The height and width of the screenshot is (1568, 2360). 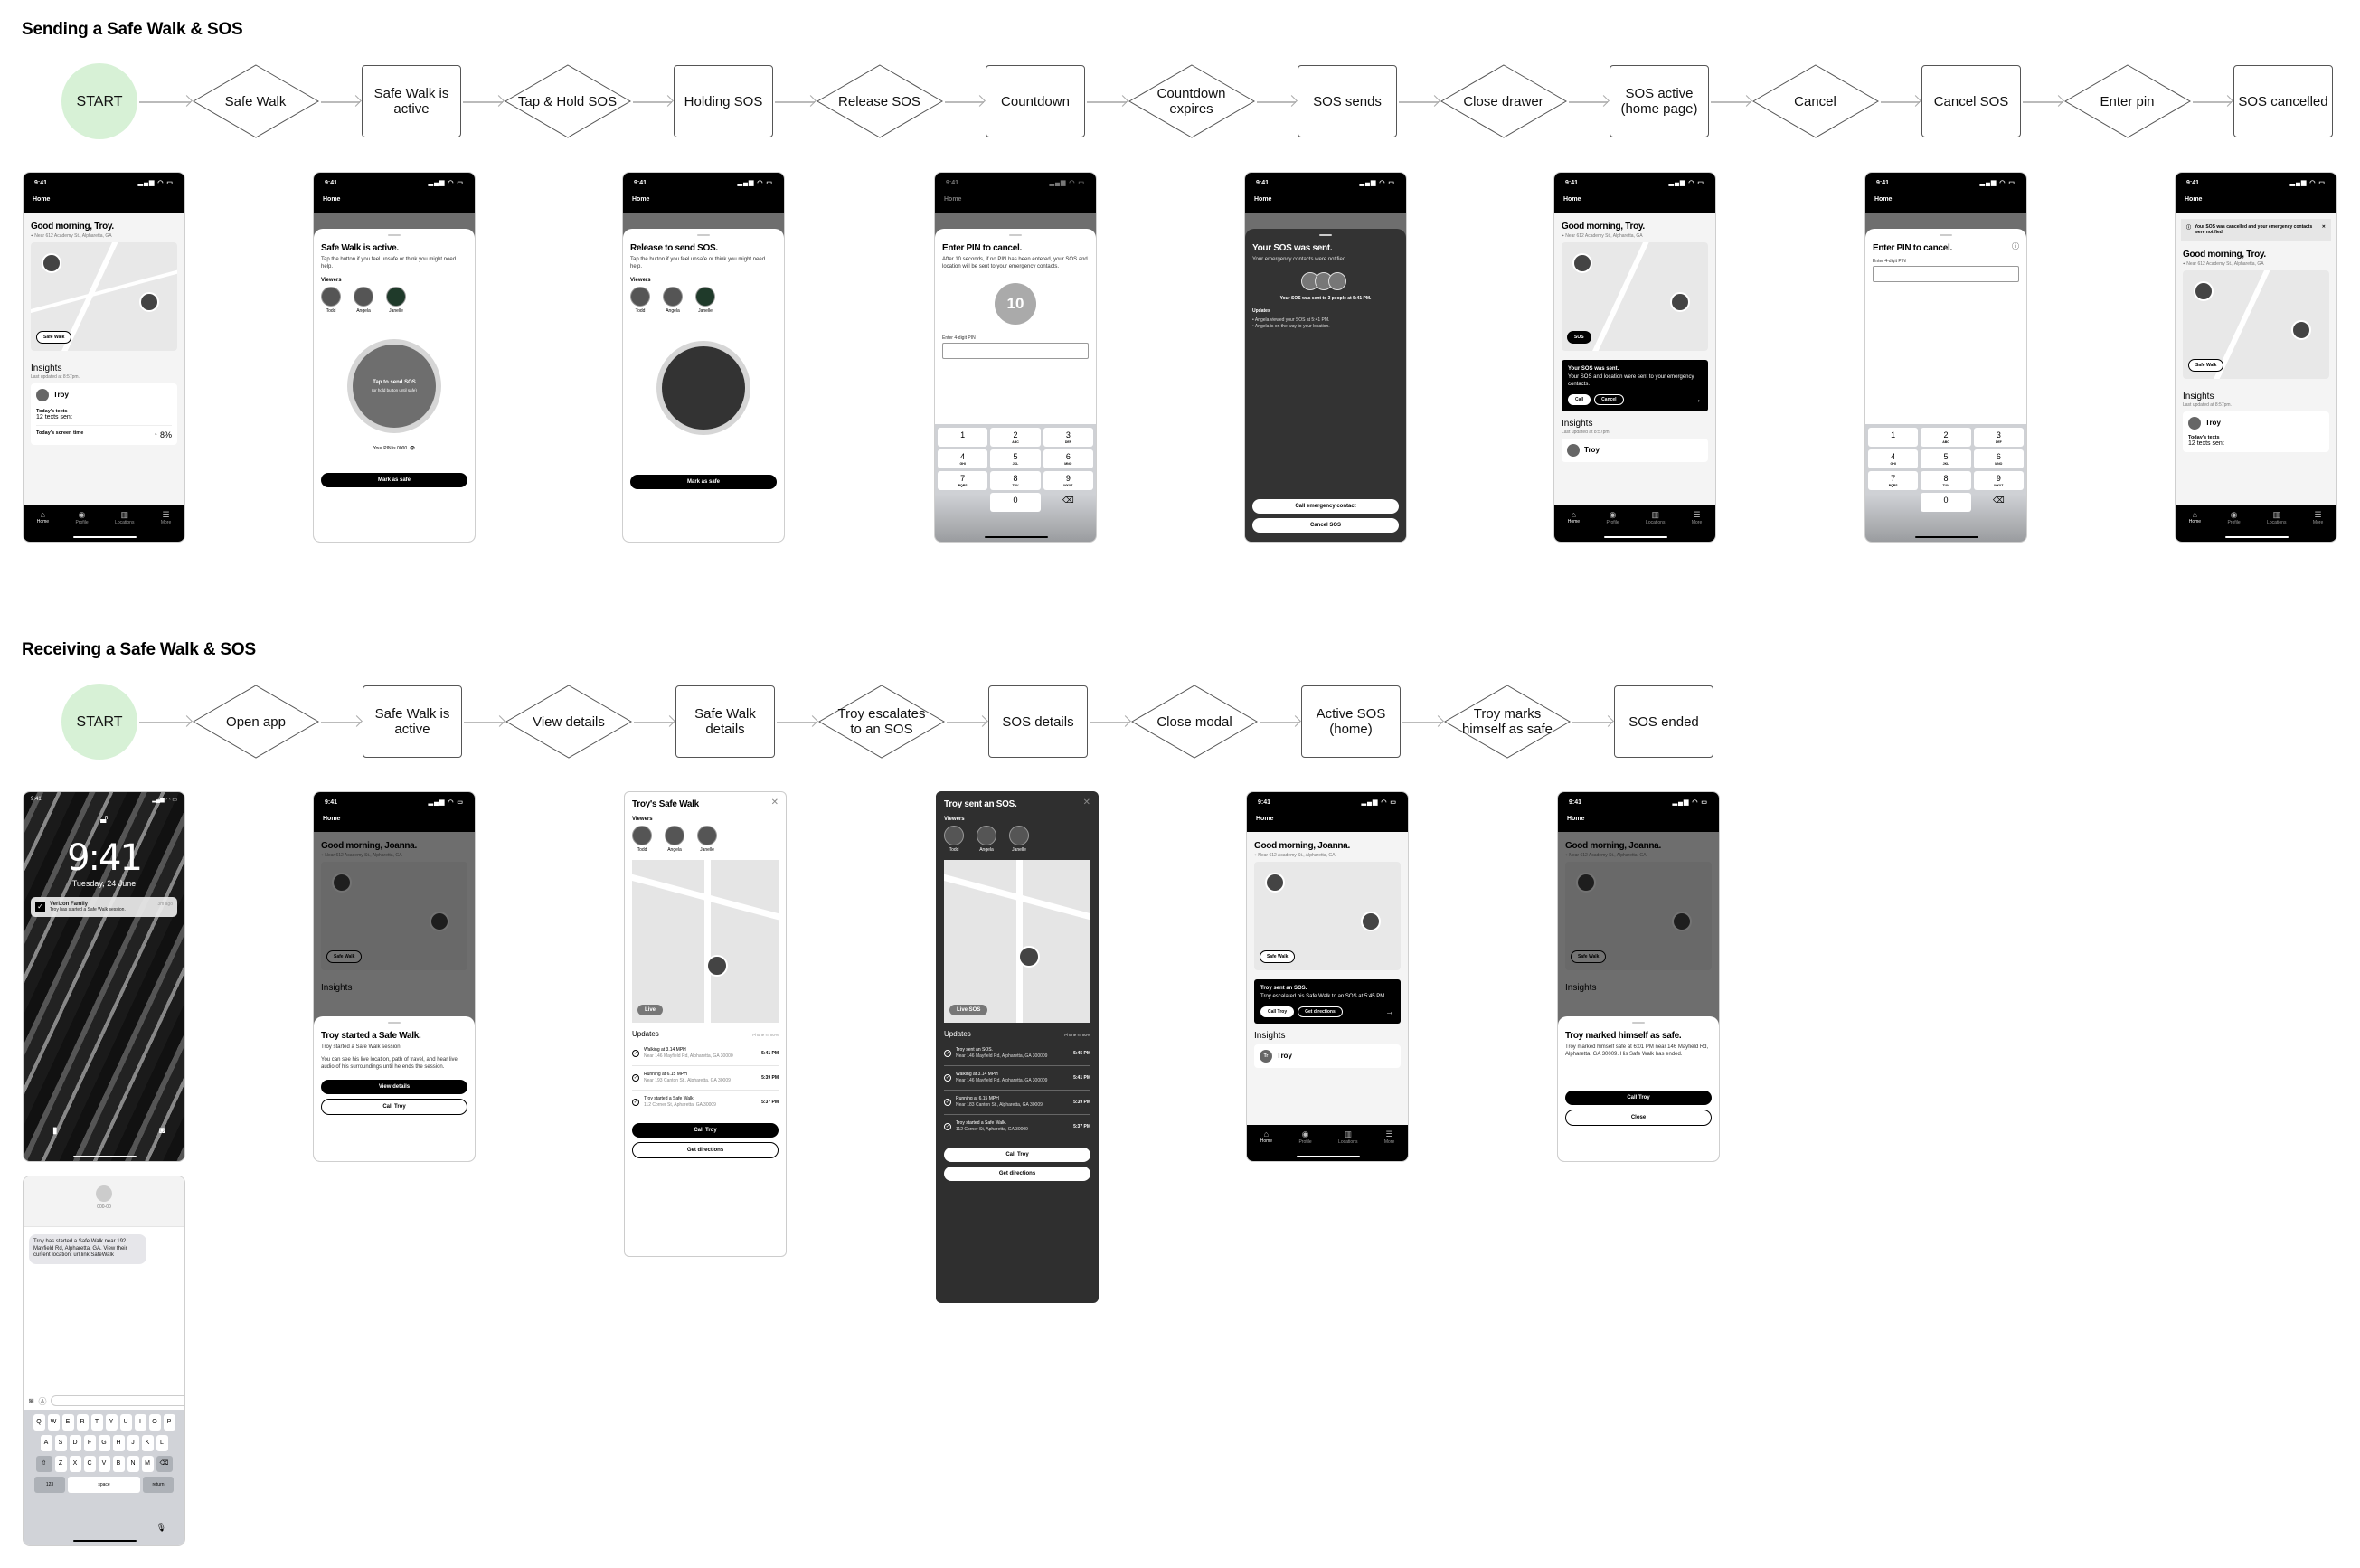 What do you see at coordinates (2015, 246) in the screenshot?
I see `info-icon: ⓘ` at bounding box center [2015, 246].